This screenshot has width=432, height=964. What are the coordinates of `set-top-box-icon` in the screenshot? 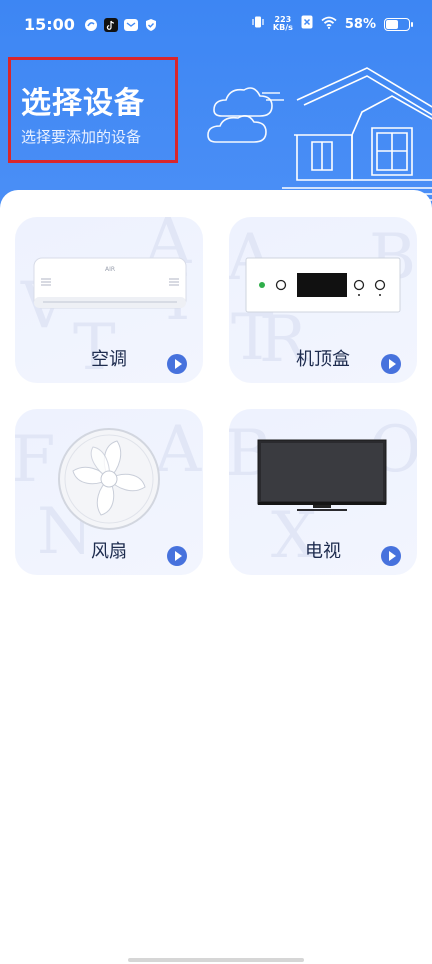 It's located at (323, 285).